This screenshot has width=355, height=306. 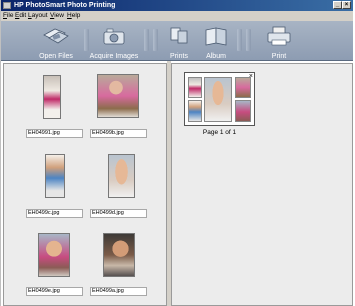 I want to click on print-label: Print, so click(x=279, y=56).